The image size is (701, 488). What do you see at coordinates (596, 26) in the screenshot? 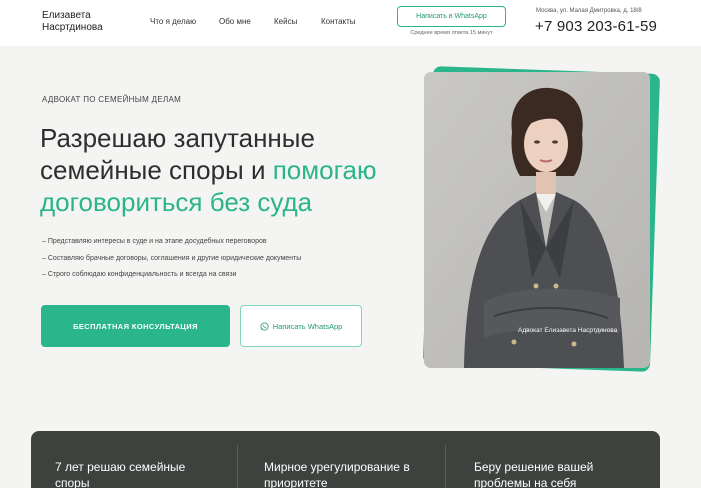
I see `phone-link: +7 903 203-61-59` at bounding box center [596, 26].